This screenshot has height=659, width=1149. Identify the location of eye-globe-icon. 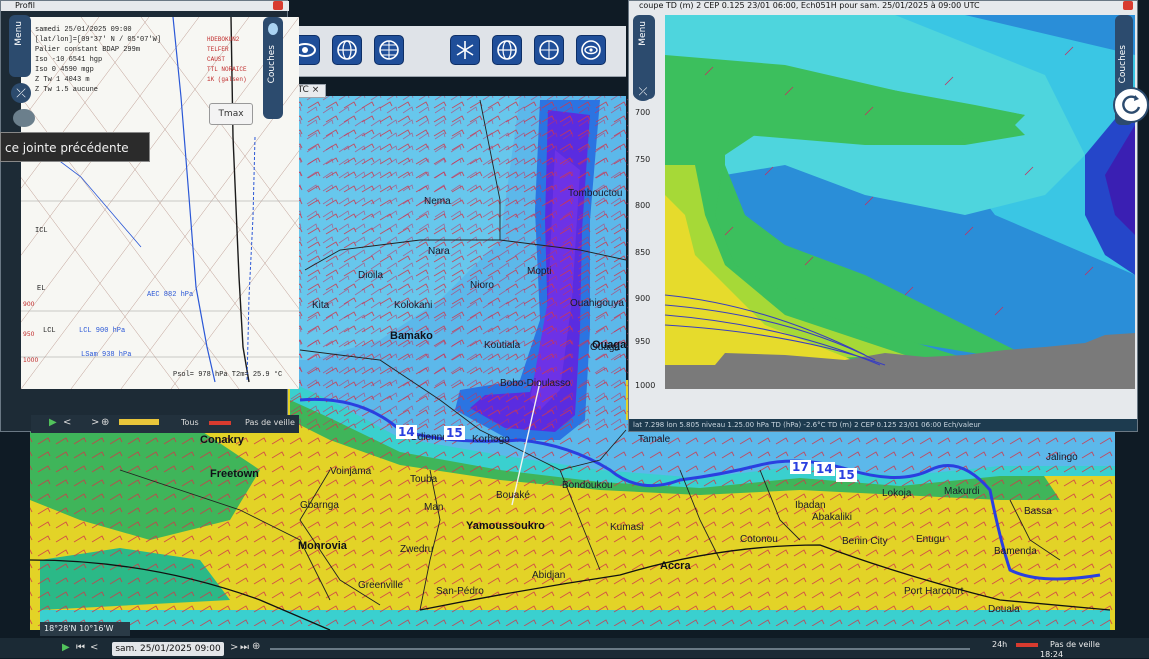
(591, 50).